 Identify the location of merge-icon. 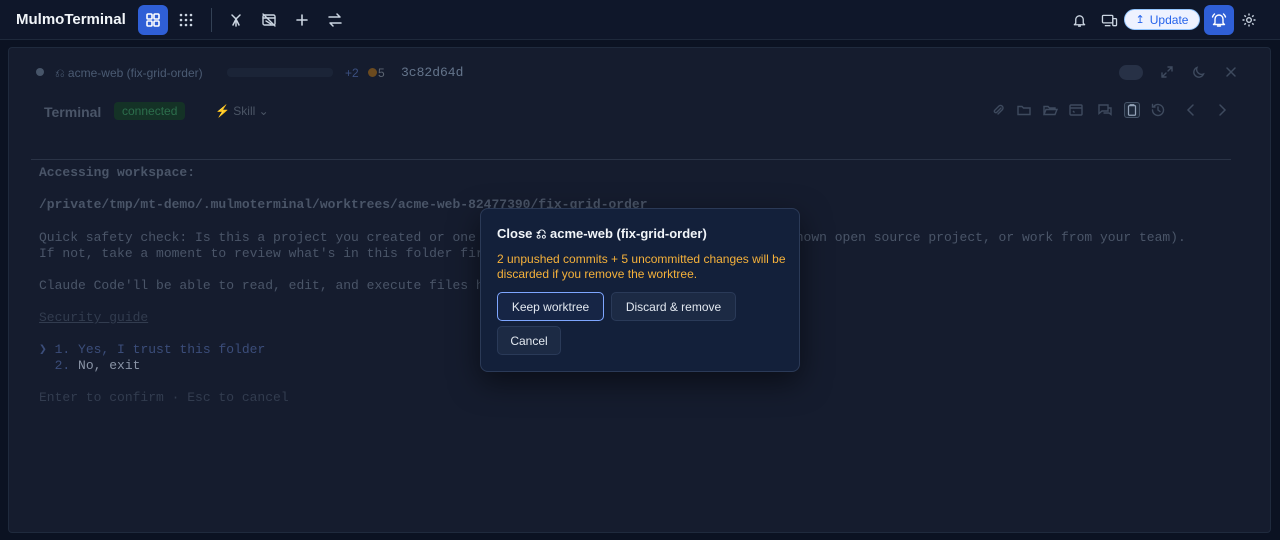
(236, 20).